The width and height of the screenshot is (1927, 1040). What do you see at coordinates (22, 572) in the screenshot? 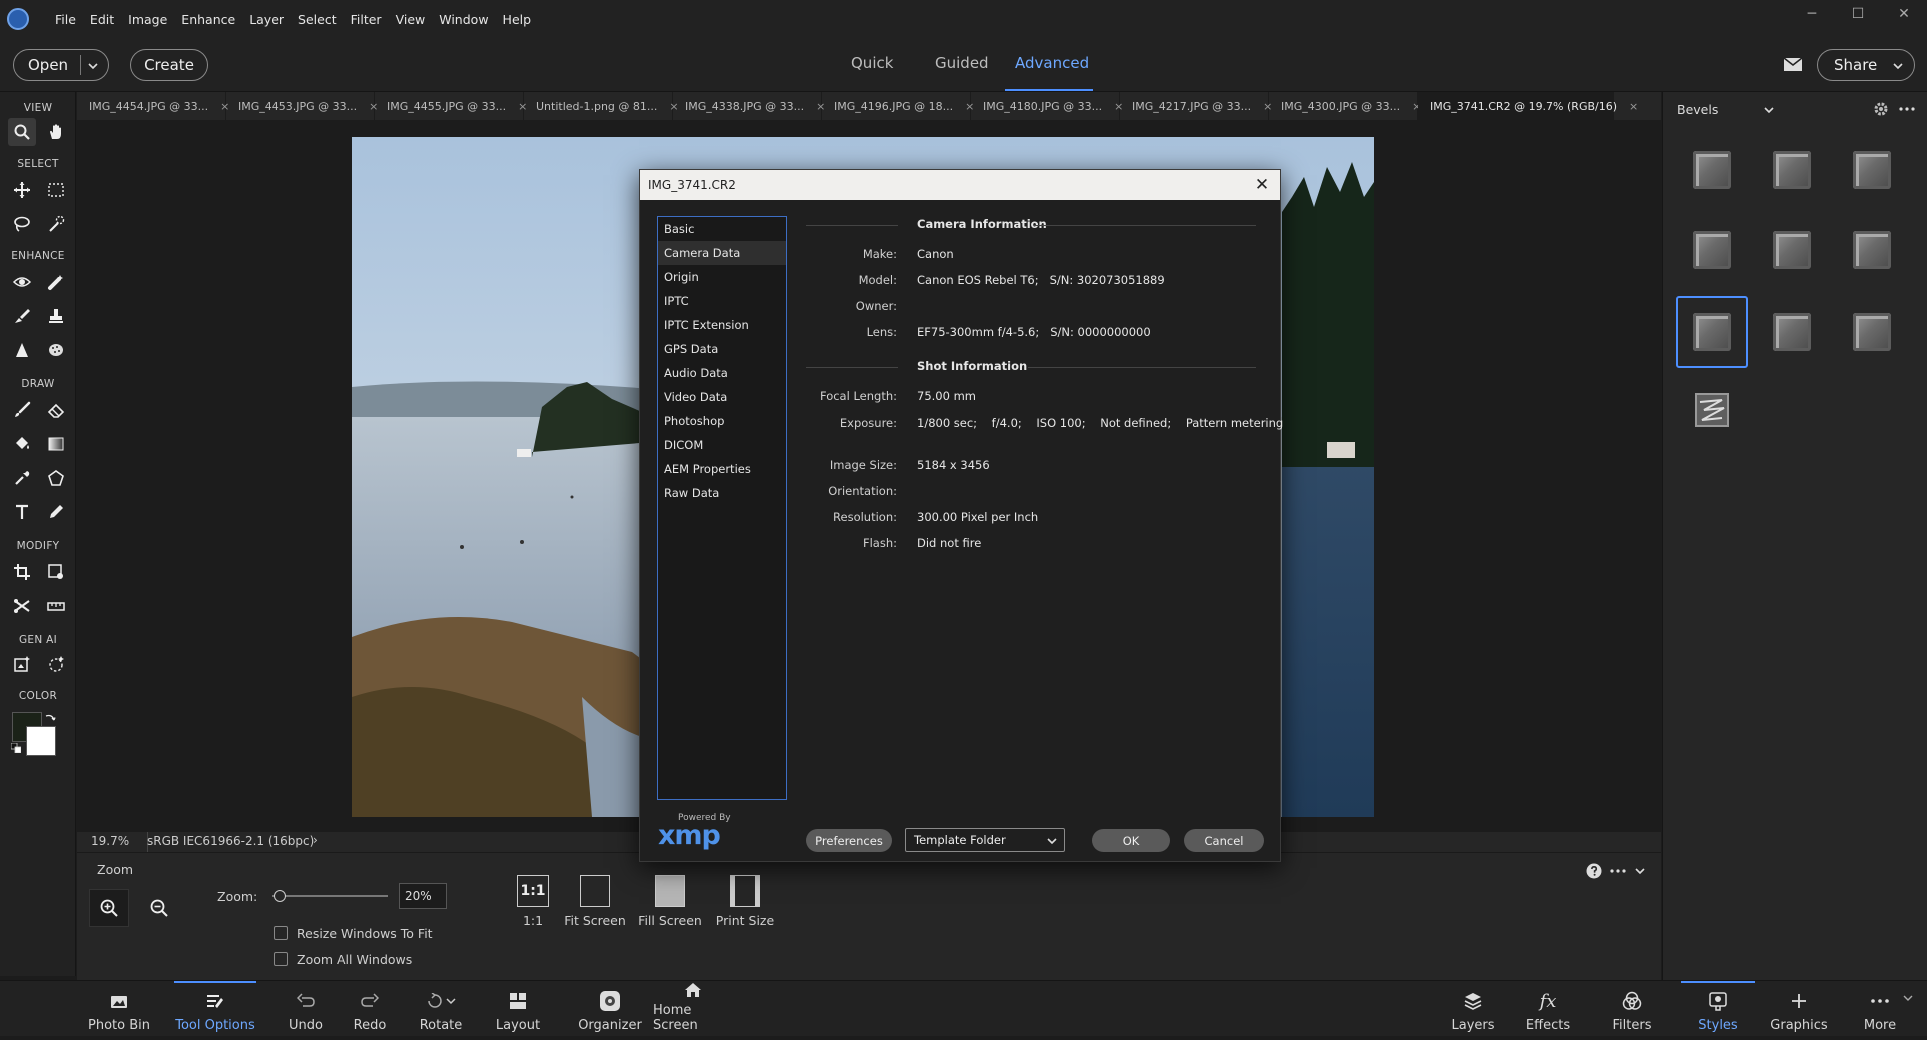
I see `crop-tool-icon` at bounding box center [22, 572].